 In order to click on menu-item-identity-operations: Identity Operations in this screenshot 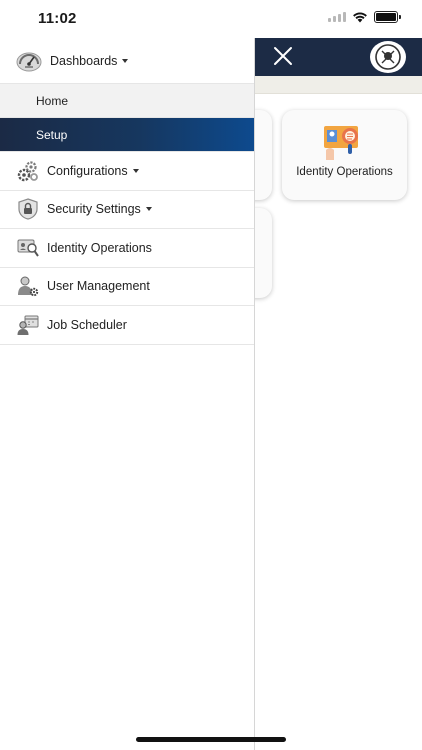, I will do `click(127, 248)`.